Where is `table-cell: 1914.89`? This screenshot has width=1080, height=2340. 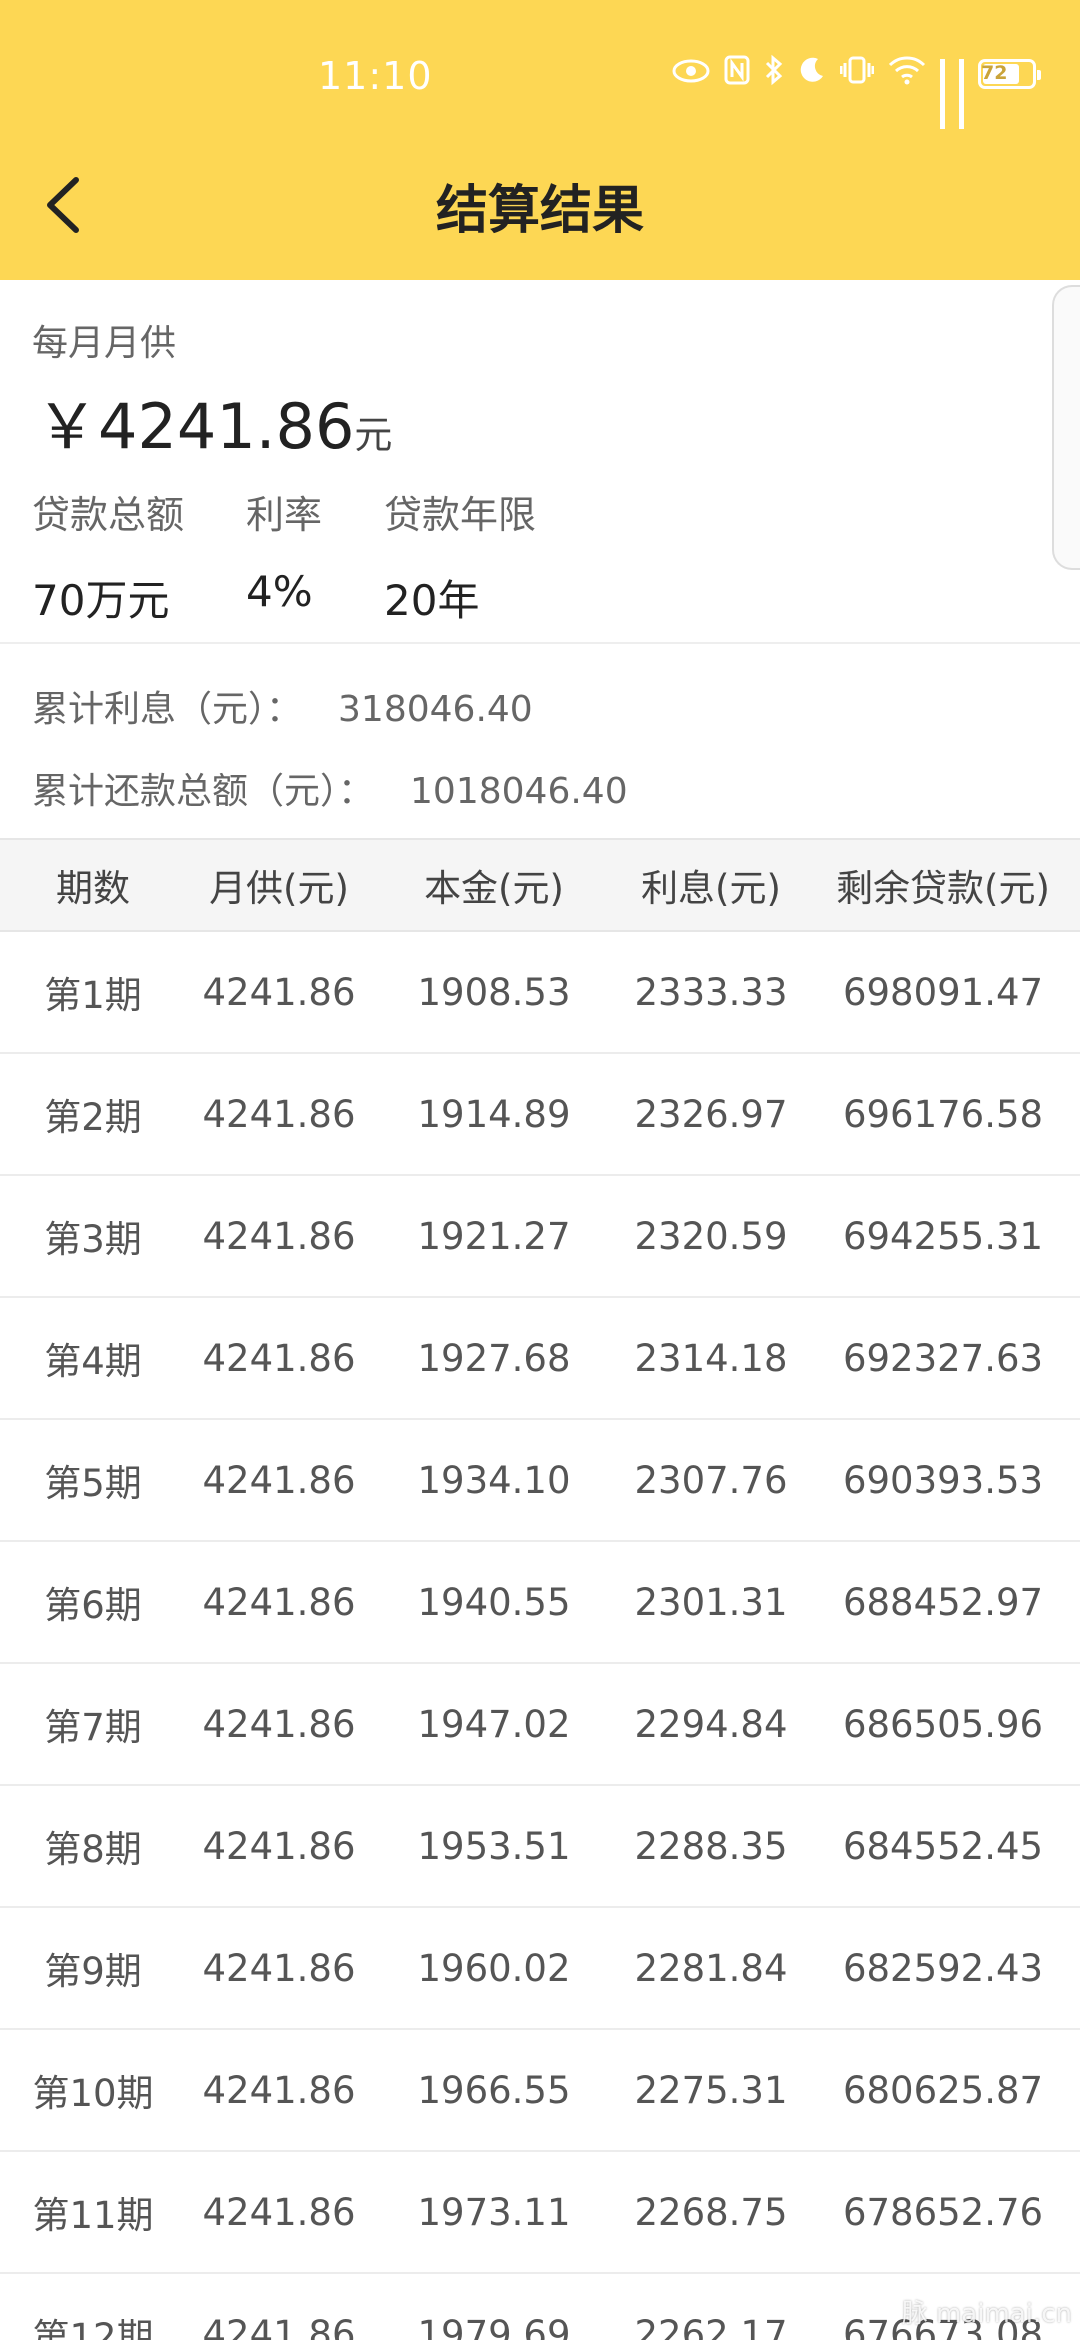
table-cell: 1914.89 is located at coordinates (494, 1114).